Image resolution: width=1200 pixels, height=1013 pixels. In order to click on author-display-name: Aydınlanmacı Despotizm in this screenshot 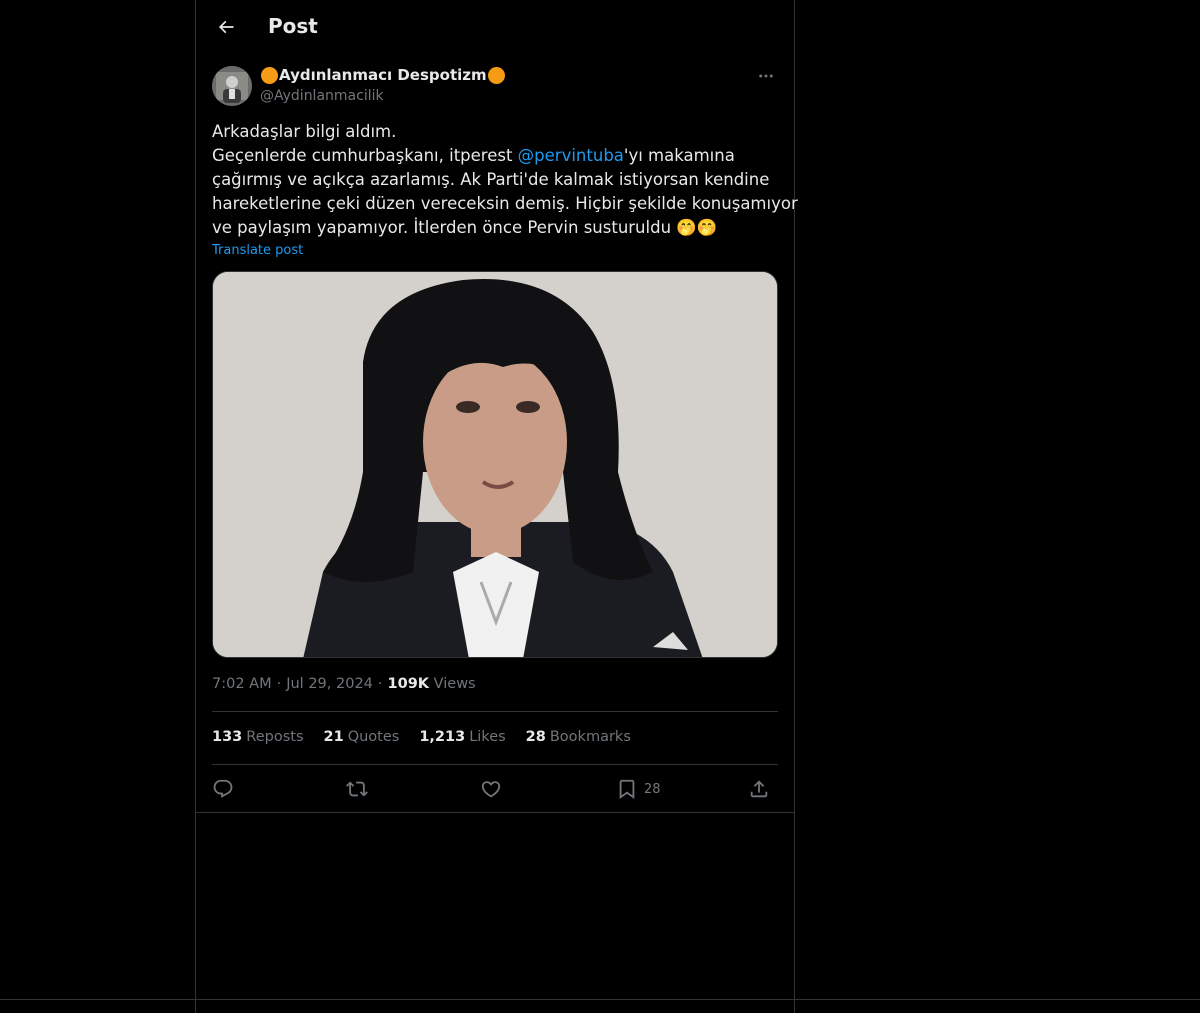, I will do `click(383, 75)`.